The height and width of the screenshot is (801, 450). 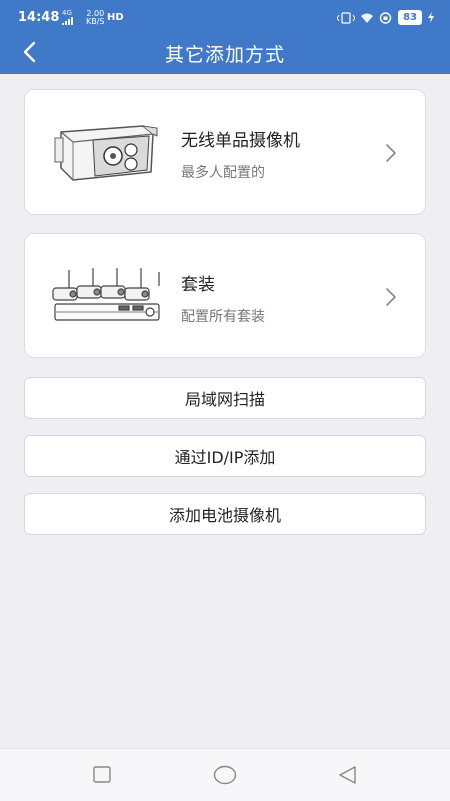 I want to click on system-nav-bar, so click(x=225, y=774).